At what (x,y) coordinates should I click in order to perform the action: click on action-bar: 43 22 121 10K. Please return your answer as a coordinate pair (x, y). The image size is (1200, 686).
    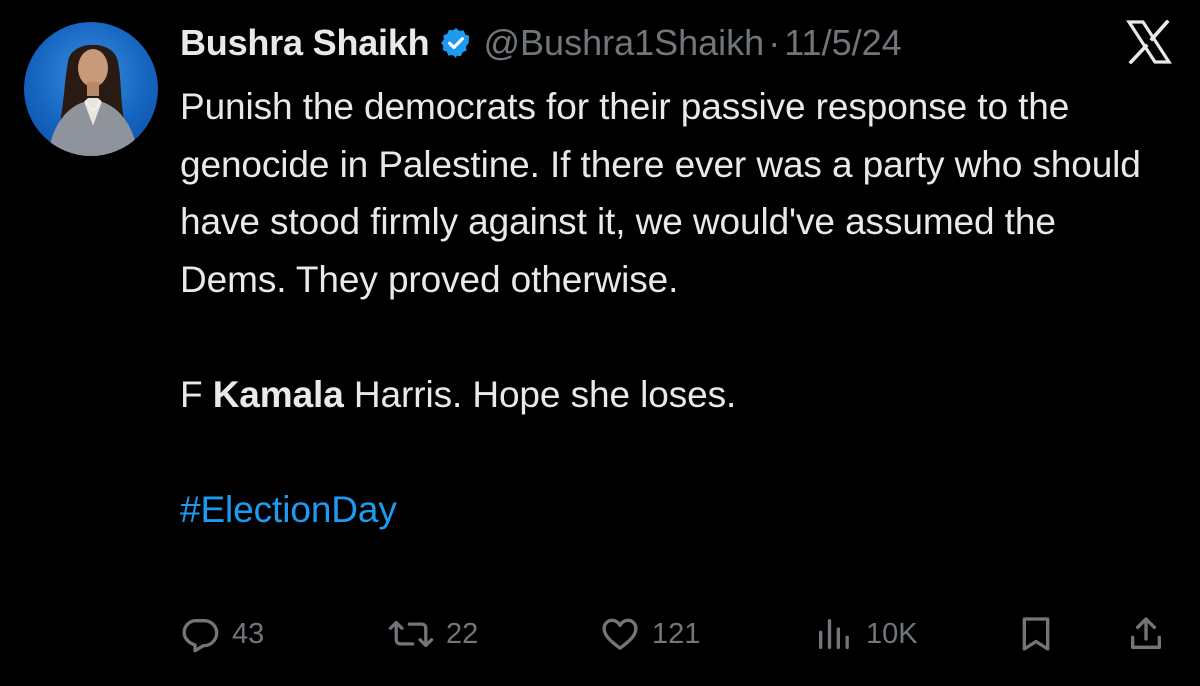
    Looking at the image, I should click on (675, 634).